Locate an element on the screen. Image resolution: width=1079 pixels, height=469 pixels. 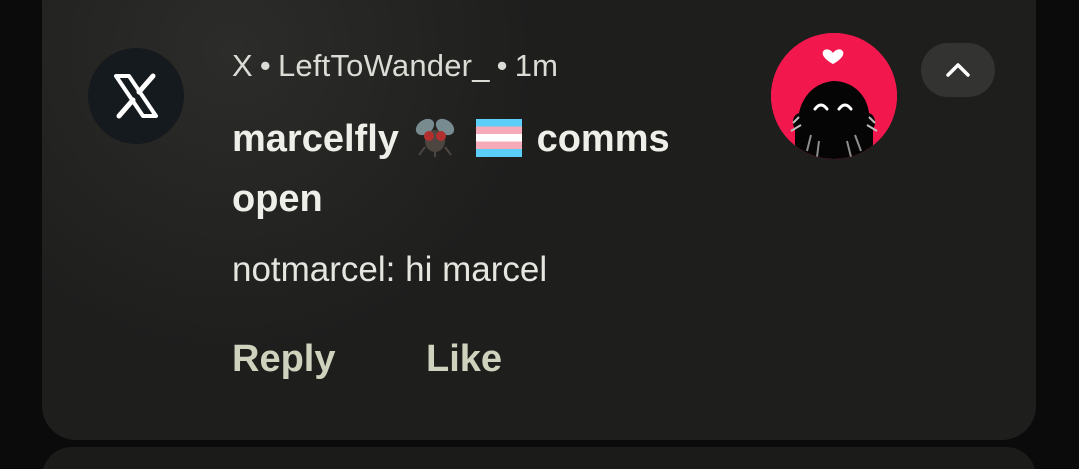
notification-header: X • LeftToWander_ • 1m is located at coordinates (395, 66).